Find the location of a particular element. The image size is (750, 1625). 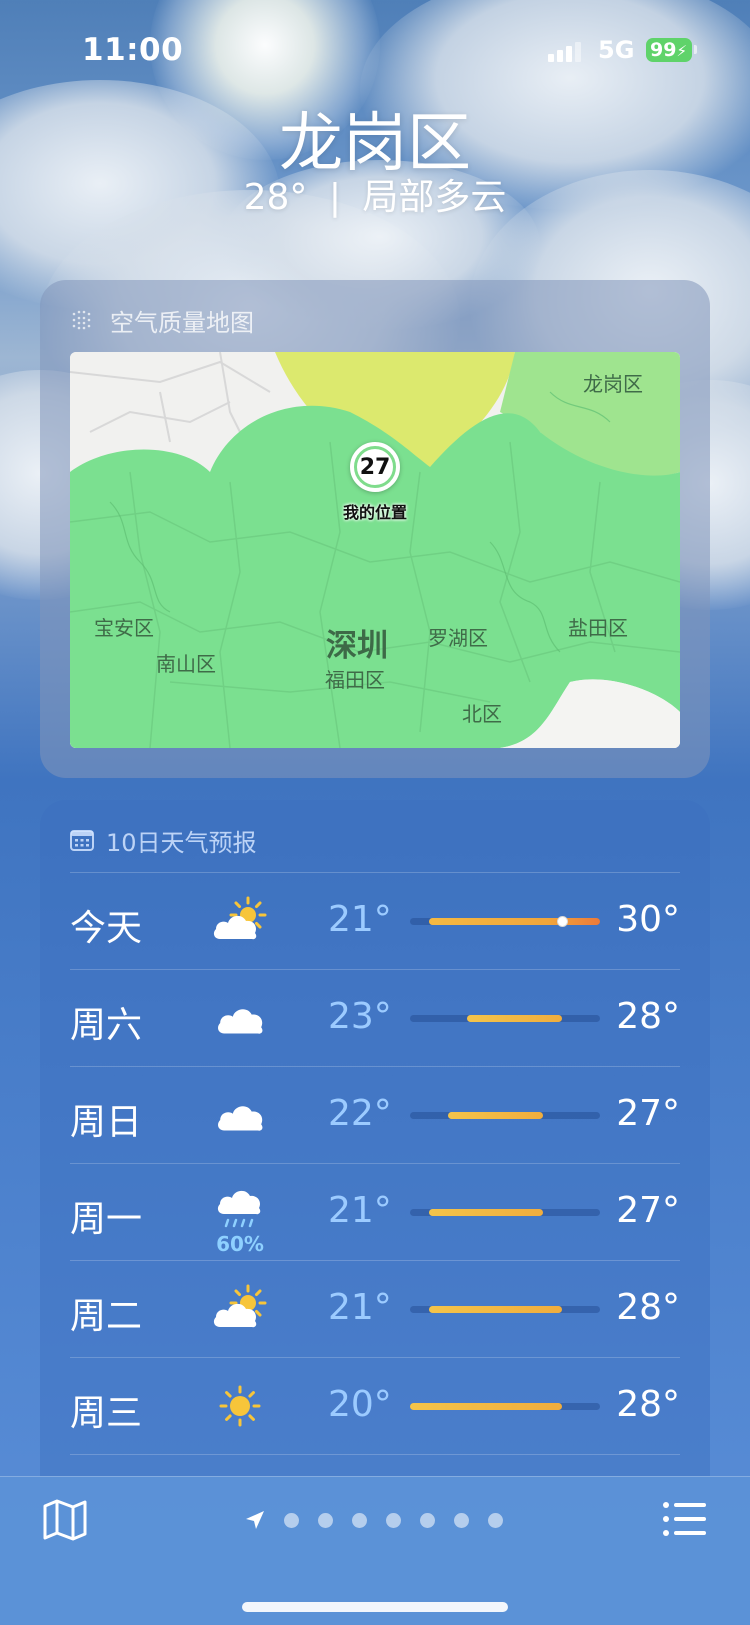

forecast-day: 周一 is located at coordinates (106, 1219).